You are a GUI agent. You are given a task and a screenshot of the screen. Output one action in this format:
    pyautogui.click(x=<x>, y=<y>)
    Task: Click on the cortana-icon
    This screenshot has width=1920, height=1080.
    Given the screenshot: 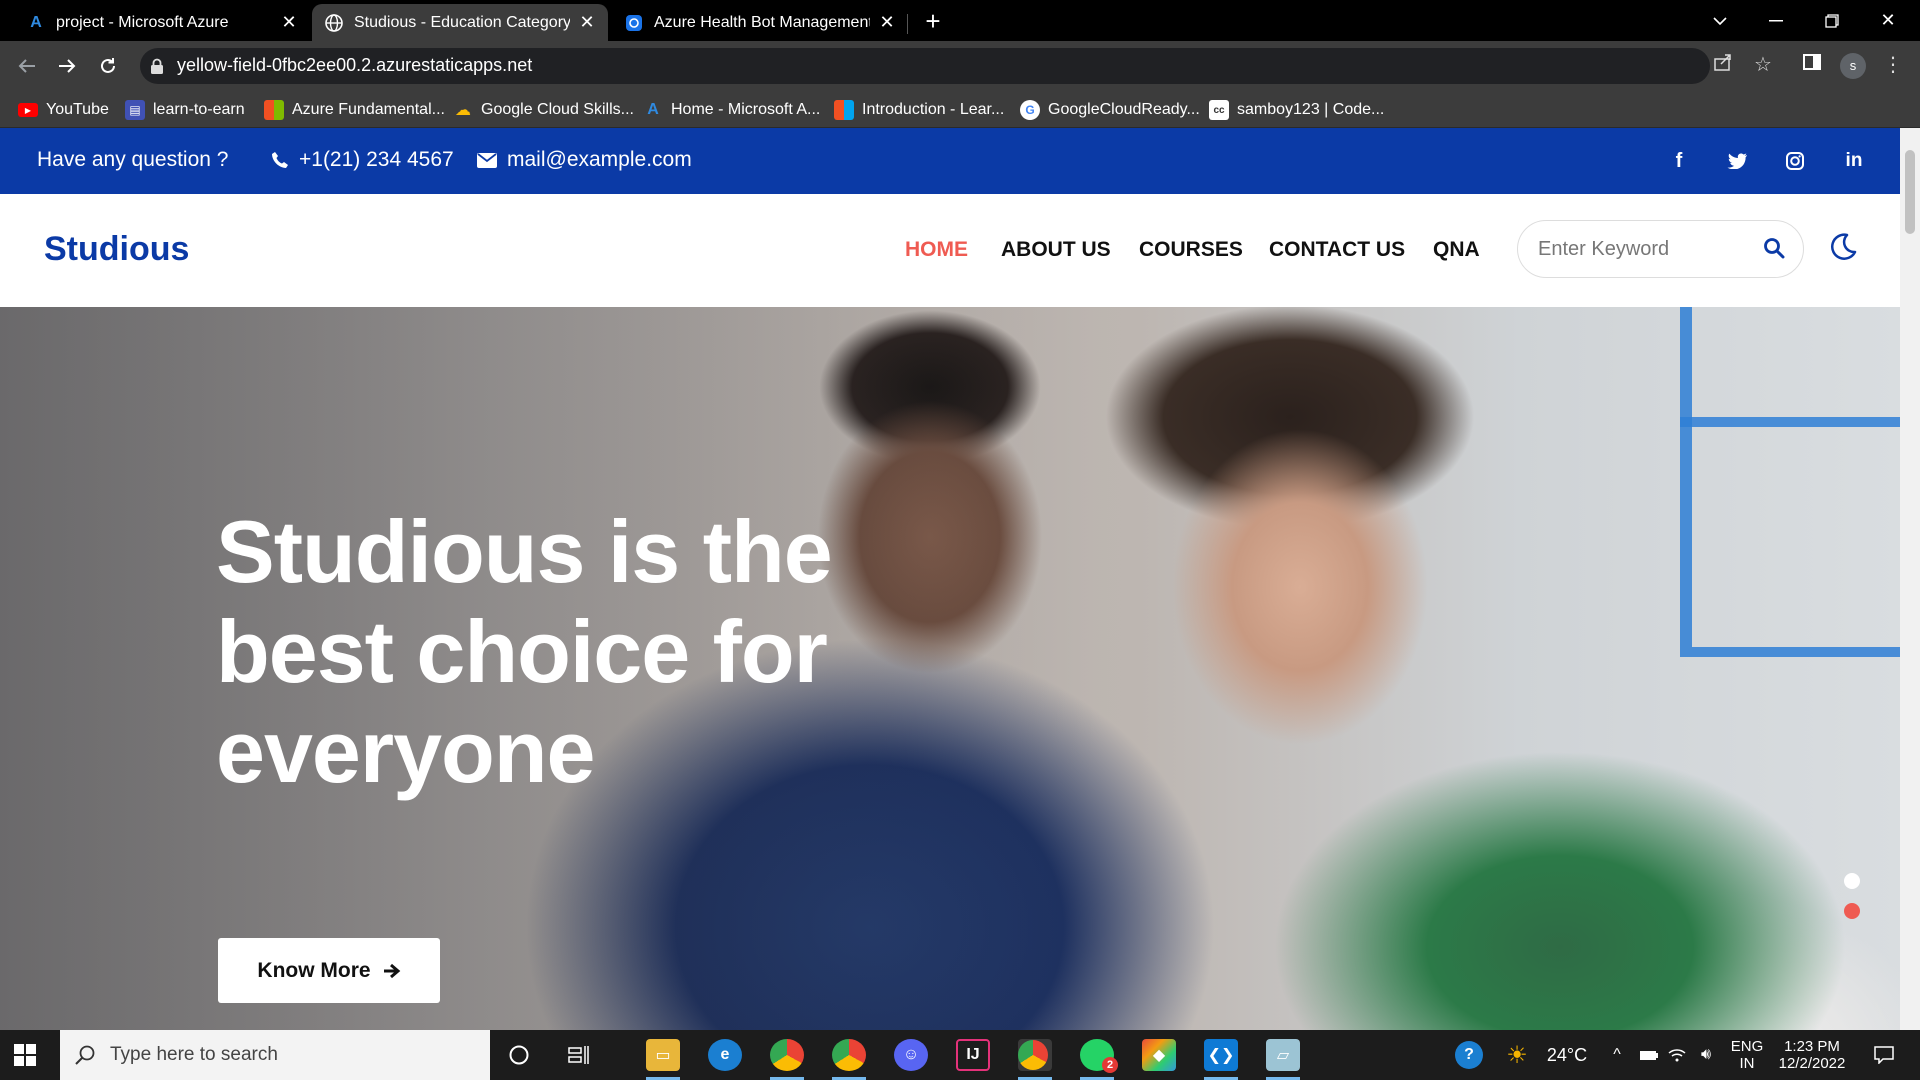 What is the action you would take?
    pyautogui.click(x=519, y=1055)
    